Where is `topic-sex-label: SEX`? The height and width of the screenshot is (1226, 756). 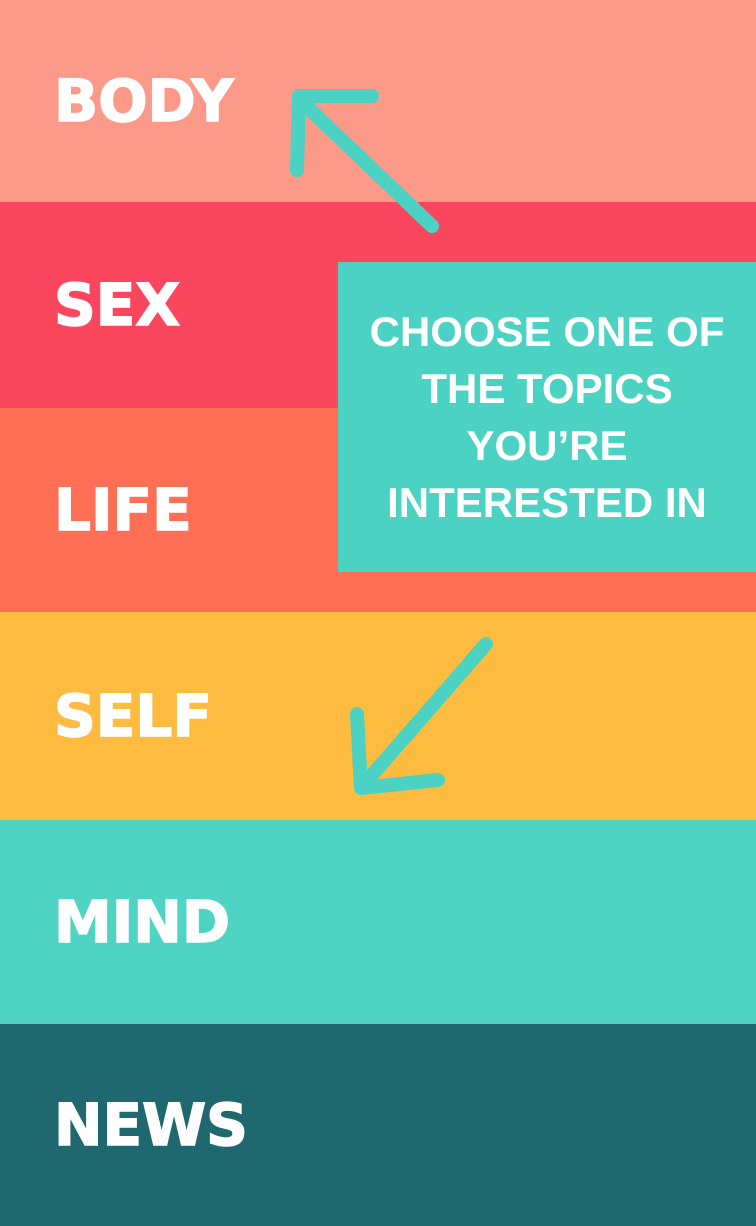
topic-sex-label: SEX is located at coordinates (117, 305).